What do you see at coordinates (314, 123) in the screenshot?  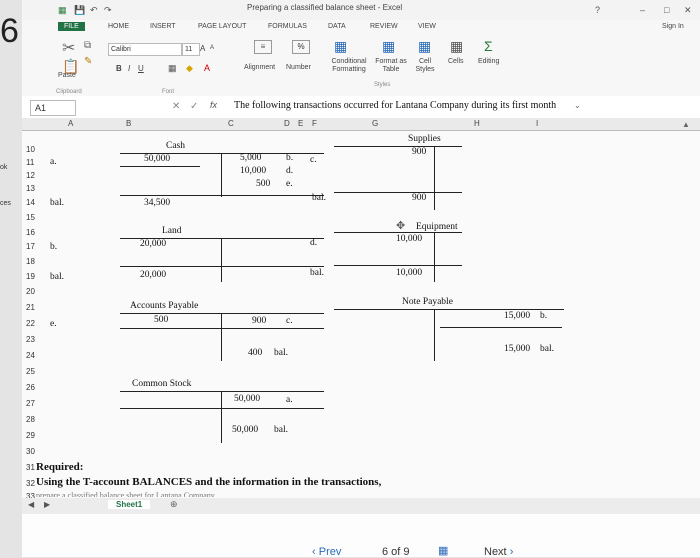 I see `col-header-f: F` at bounding box center [314, 123].